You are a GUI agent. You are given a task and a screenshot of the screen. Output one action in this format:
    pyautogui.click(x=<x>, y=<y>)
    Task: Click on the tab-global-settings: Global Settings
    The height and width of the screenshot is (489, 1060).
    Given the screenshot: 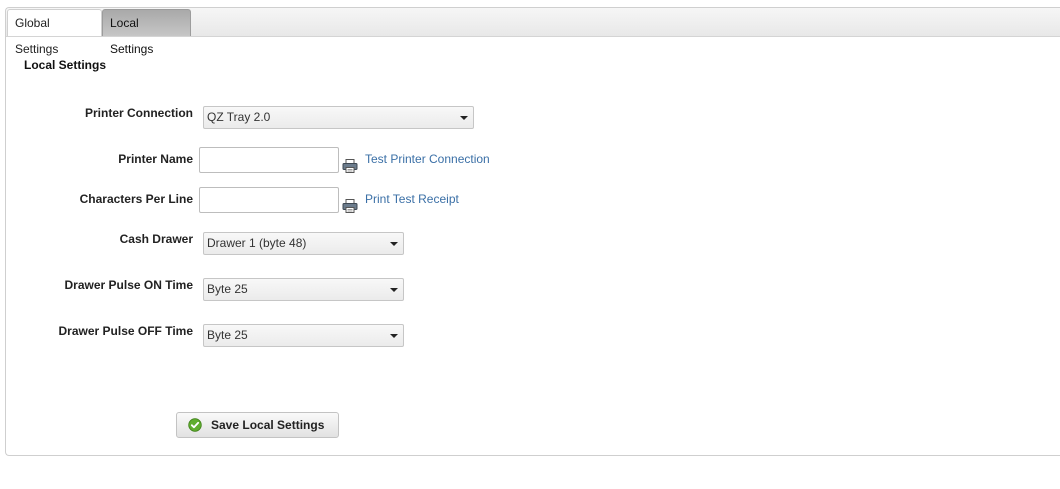 What is the action you would take?
    pyautogui.click(x=54, y=32)
    